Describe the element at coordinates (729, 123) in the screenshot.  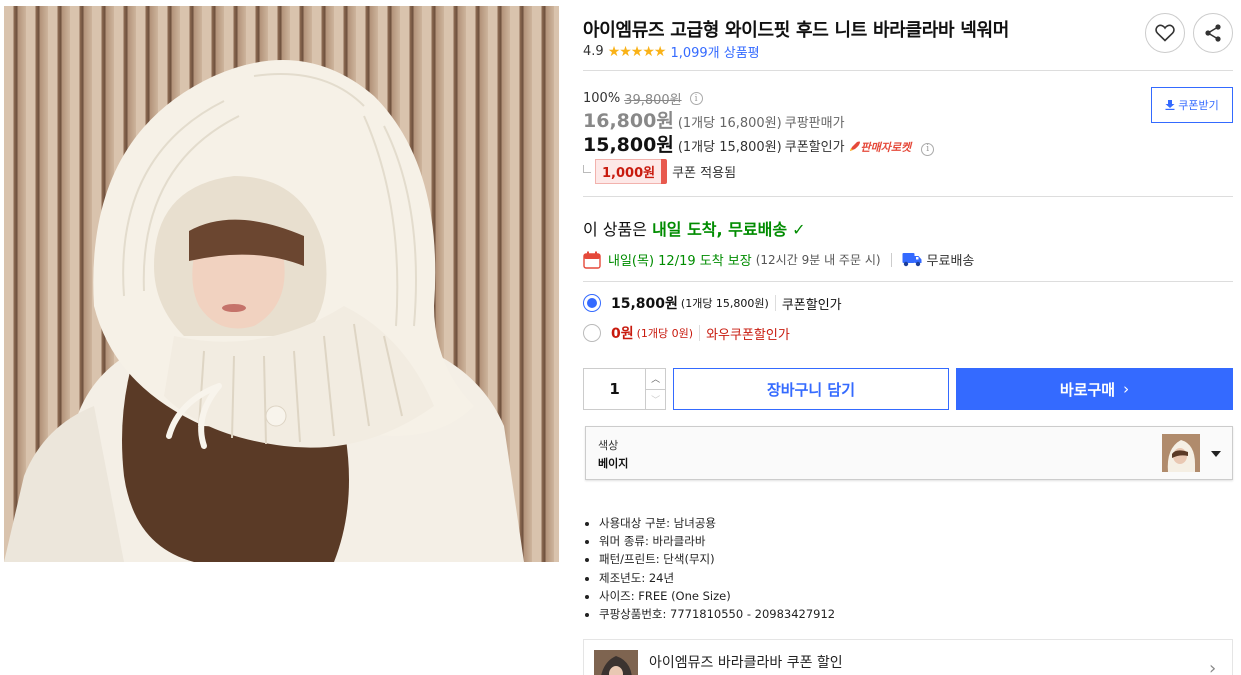
I see `sale-unit-price: (1개당 16,800원)` at that location.